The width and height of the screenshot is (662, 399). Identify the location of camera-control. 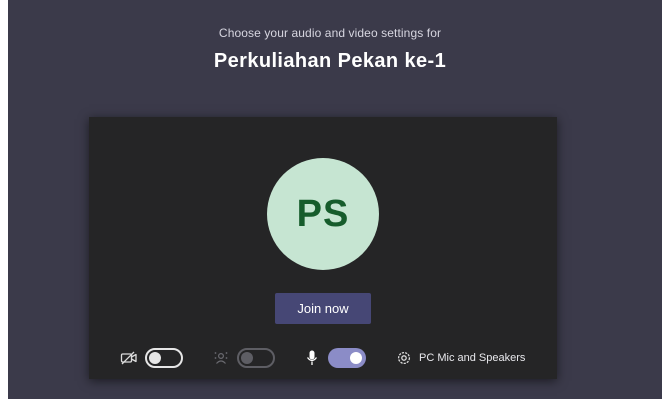
(151, 358).